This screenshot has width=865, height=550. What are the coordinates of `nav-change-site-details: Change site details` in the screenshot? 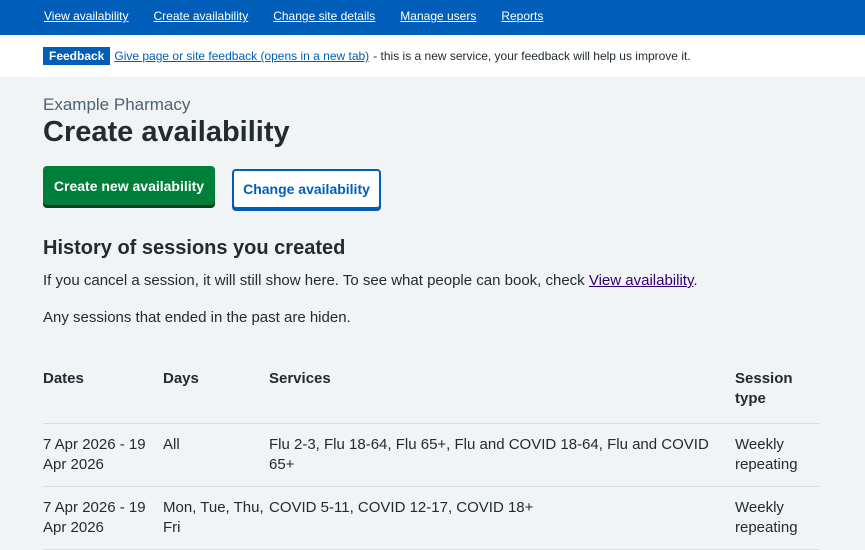 It's located at (324, 16).